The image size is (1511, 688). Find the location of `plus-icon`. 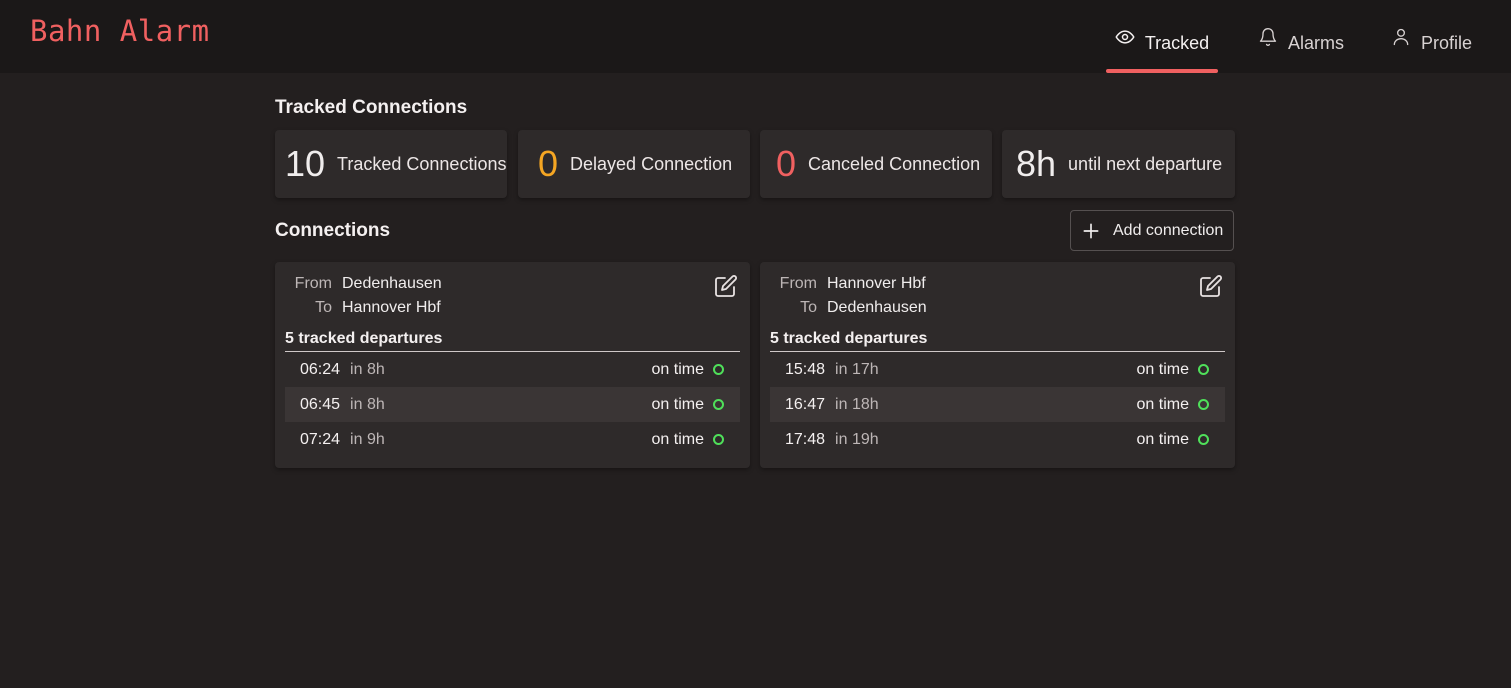

plus-icon is located at coordinates (1091, 230).